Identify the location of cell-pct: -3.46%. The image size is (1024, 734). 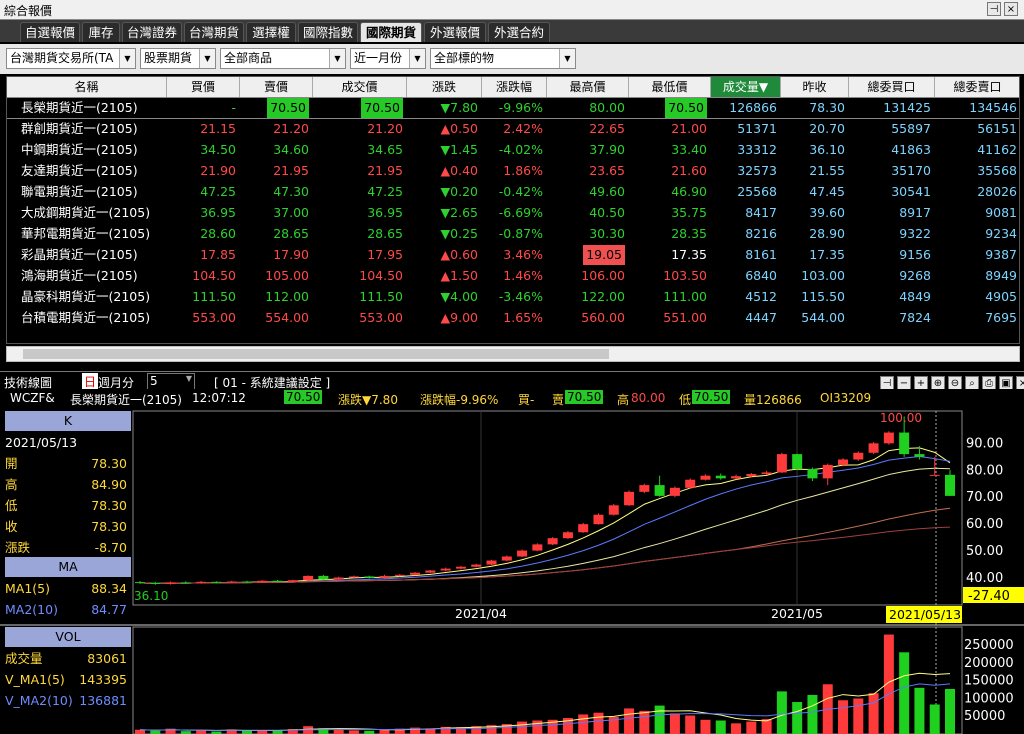
(514, 297).